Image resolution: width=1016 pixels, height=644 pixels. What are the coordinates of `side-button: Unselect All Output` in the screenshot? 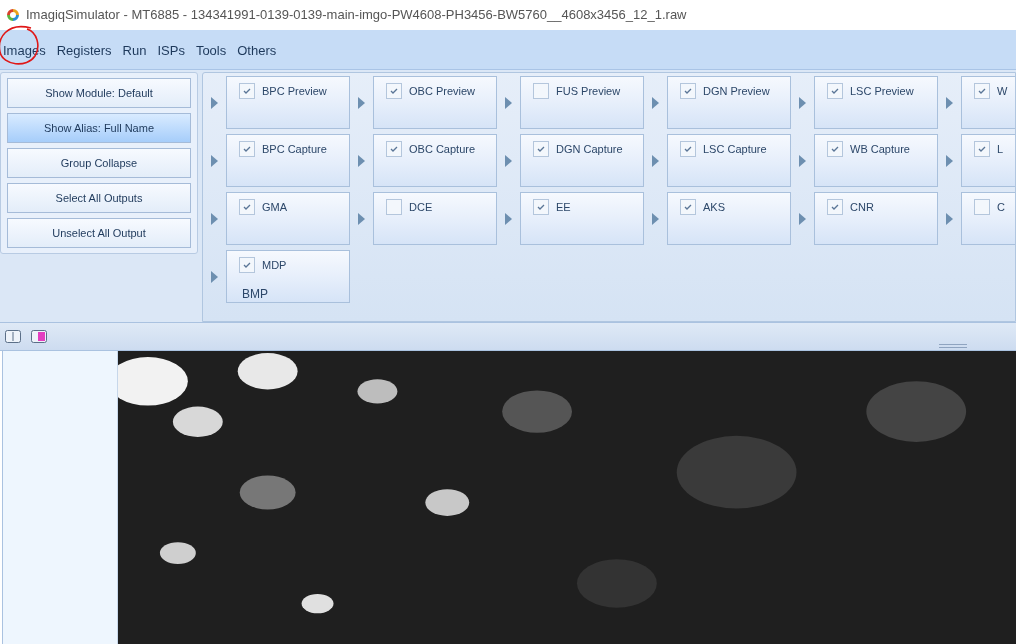 It's located at (99, 233).